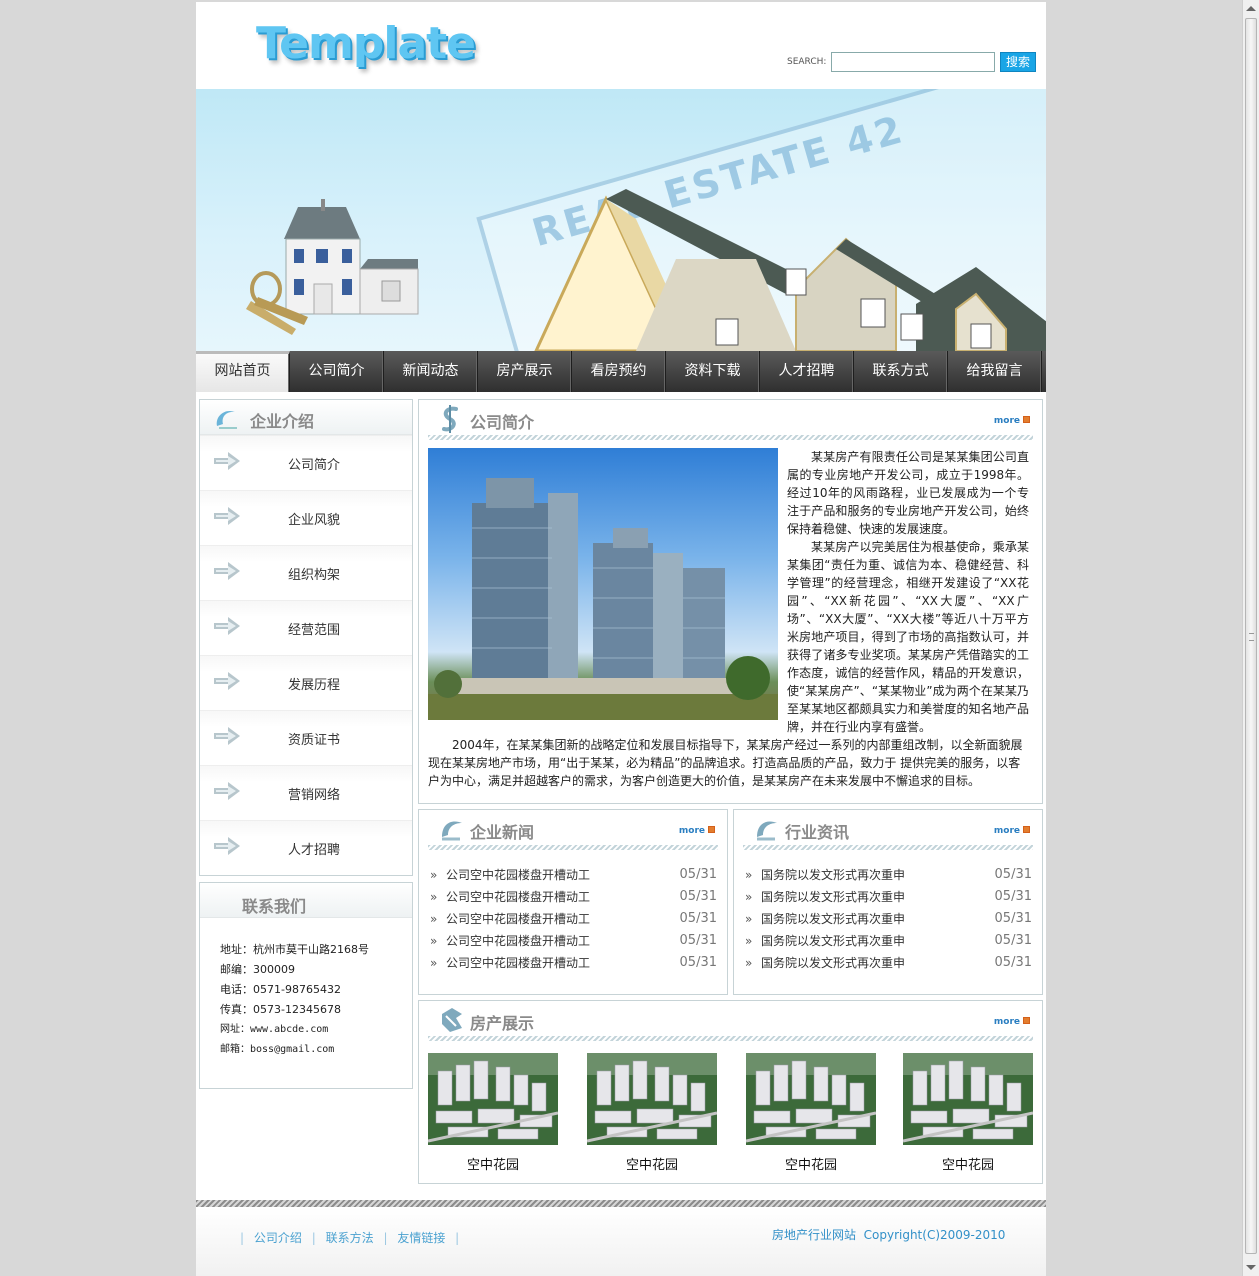 The width and height of the screenshot is (1259, 1276). Describe the element at coordinates (450, 419) in the screenshot. I see `dollar-swirl-icon` at that location.